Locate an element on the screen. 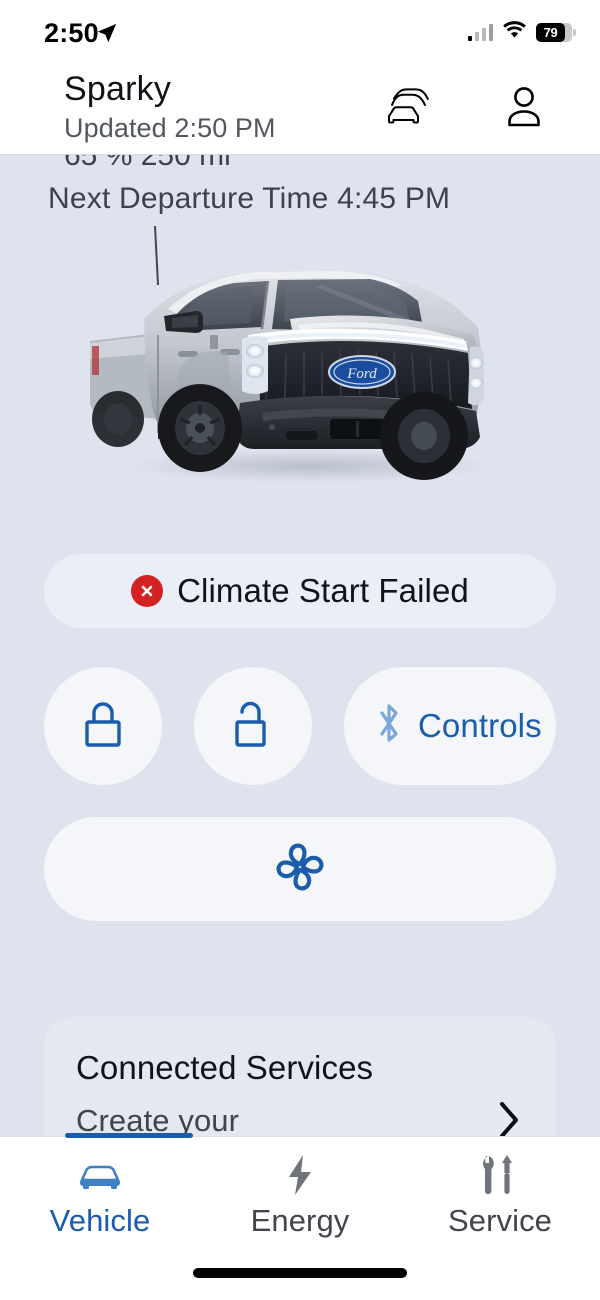 This screenshot has height=1300, width=600. unlock-button is located at coordinates (253, 726).